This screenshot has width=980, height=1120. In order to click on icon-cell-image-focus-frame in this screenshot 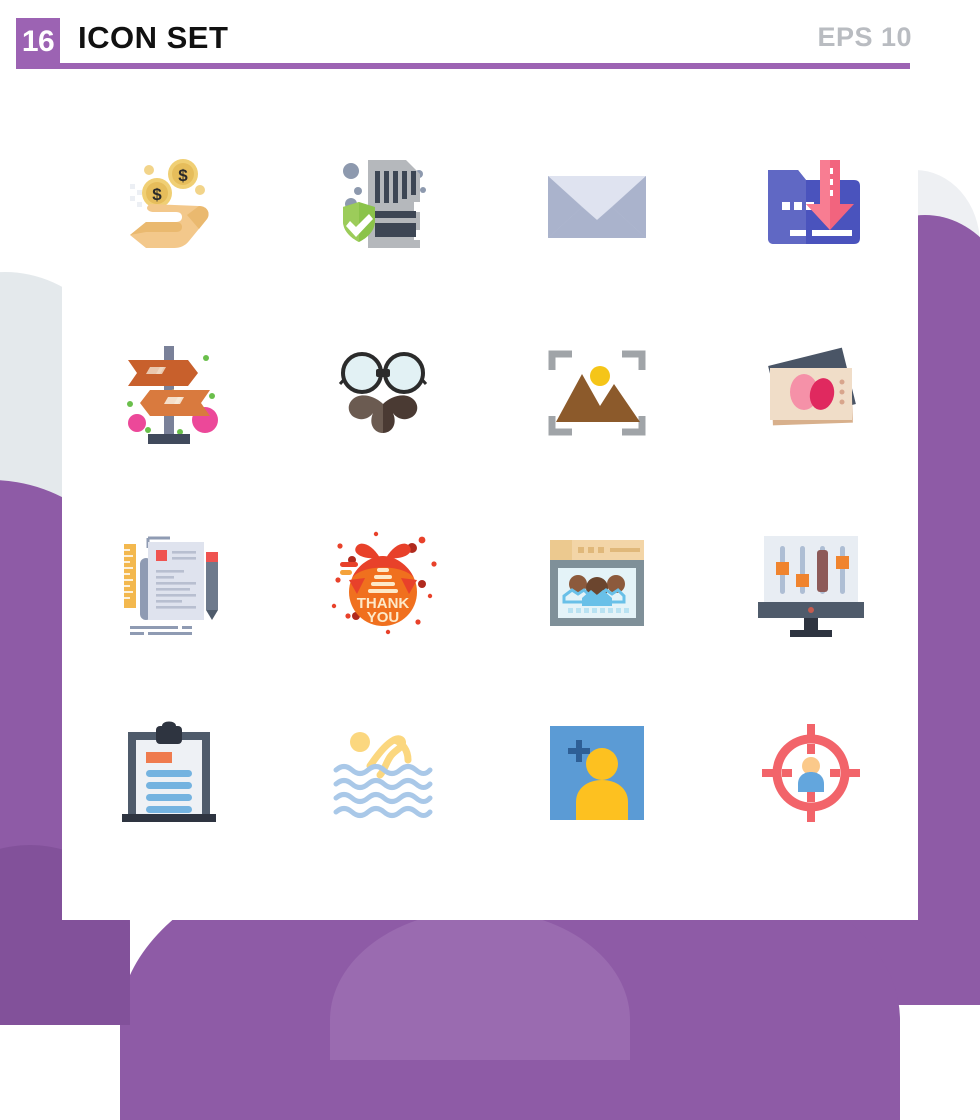, I will do `click(597, 393)`.